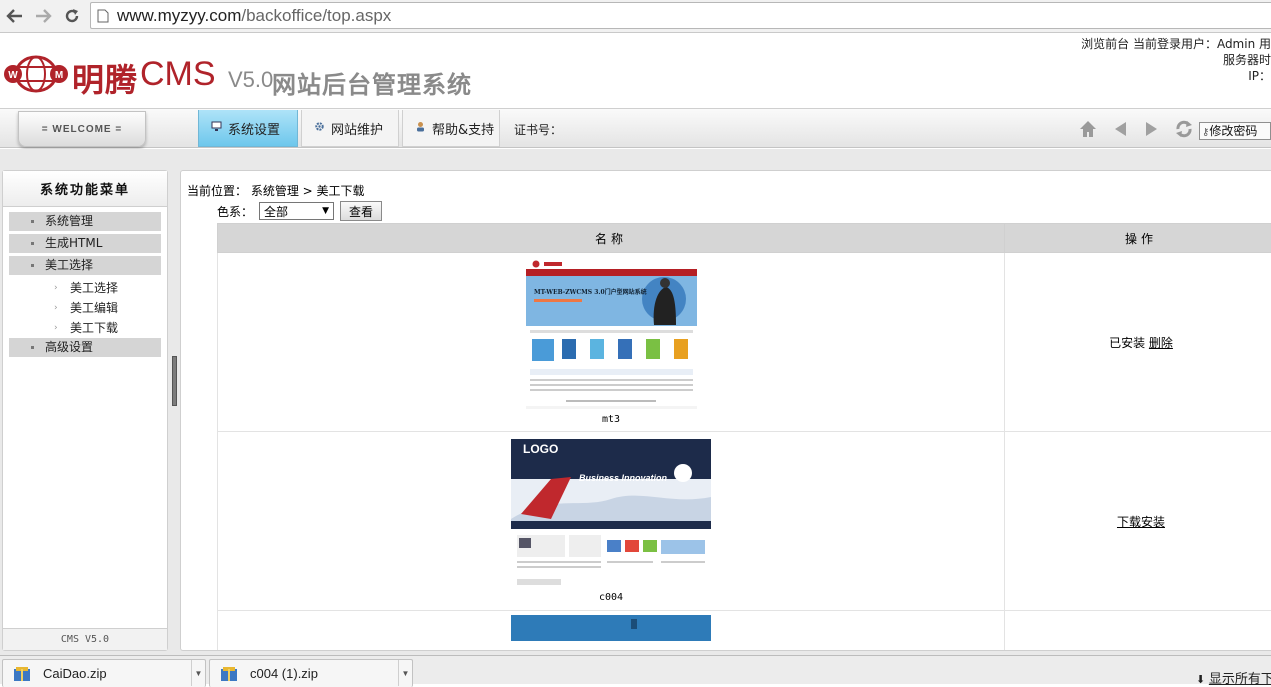  Describe the element at coordinates (611, 513) in the screenshot. I see `template-thumbnail-c004: LOGO Business Innovation` at that location.